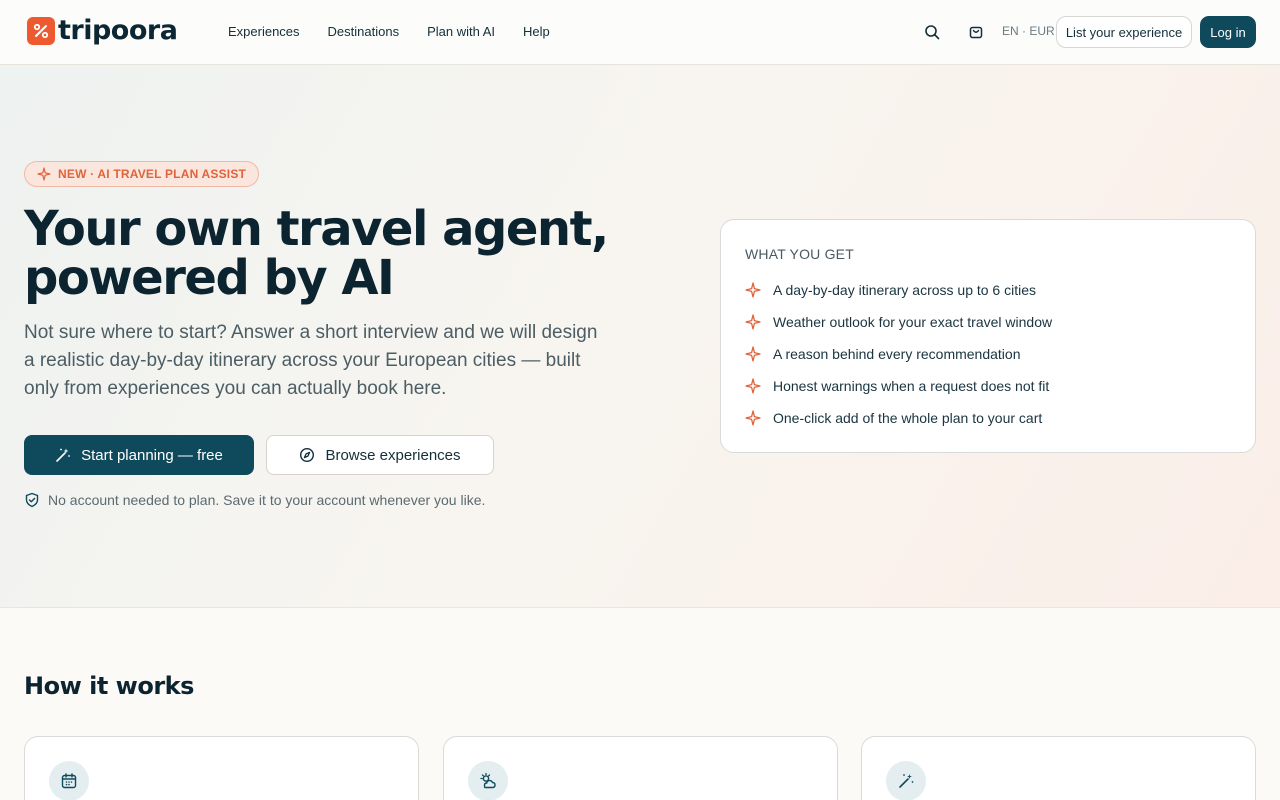 Image resolution: width=1280 pixels, height=800 pixels. I want to click on nav-link-experiences: Experiences, so click(264, 31).